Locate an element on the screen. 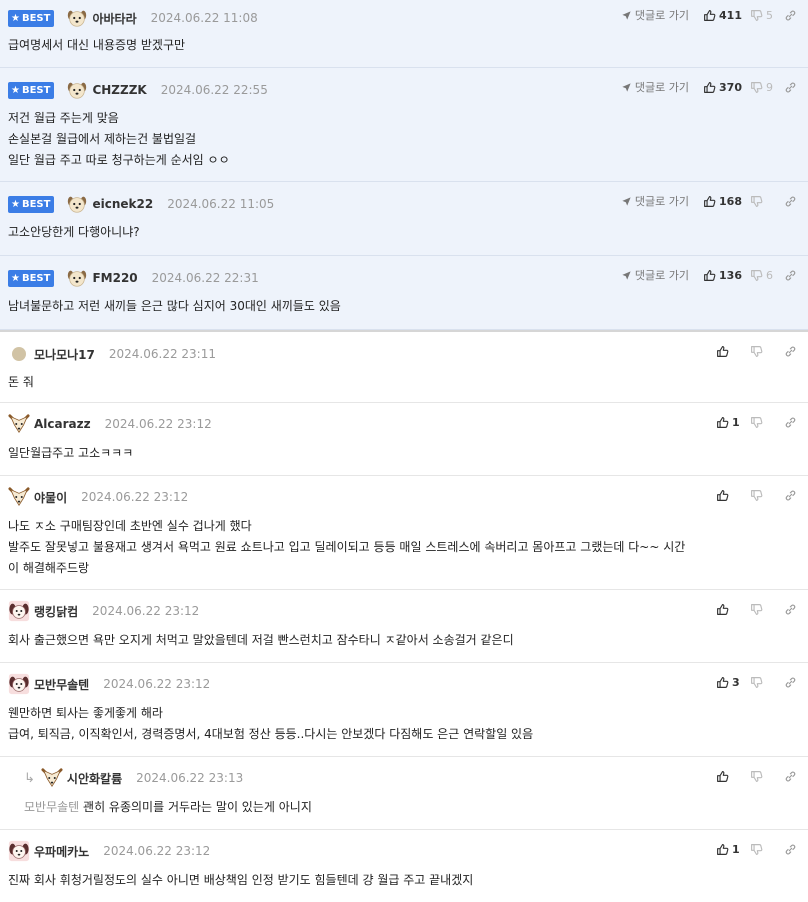  nickname: 모나모나17 is located at coordinates (64, 354).